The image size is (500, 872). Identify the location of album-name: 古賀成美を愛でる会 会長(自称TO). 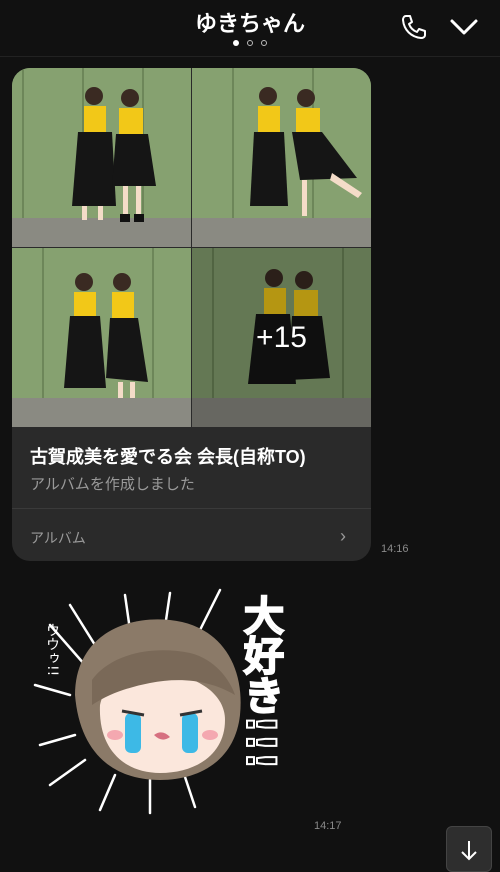
(168, 457).